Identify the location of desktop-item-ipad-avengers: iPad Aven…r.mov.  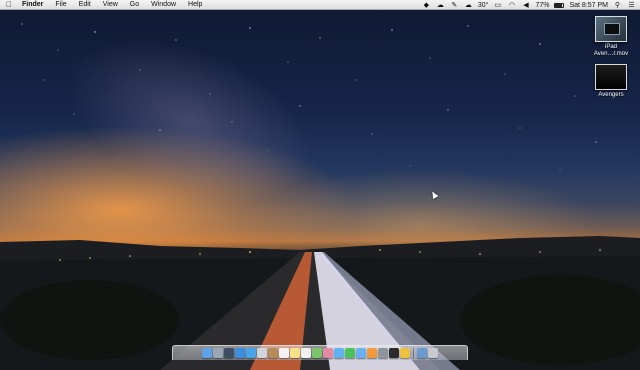
(611, 37).